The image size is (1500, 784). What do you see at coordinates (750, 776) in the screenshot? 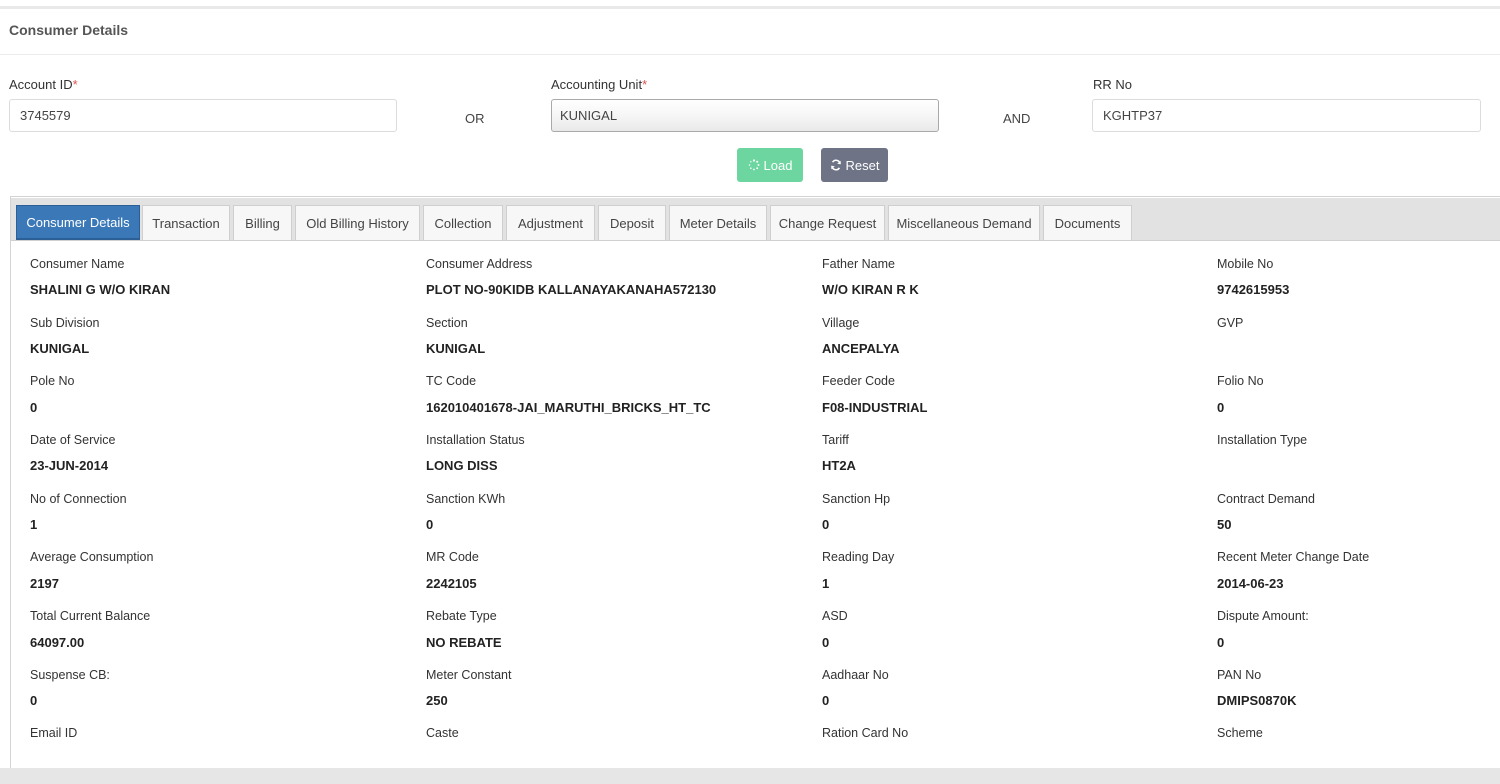
I see `bottom-bar` at bounding box center [750, 776].